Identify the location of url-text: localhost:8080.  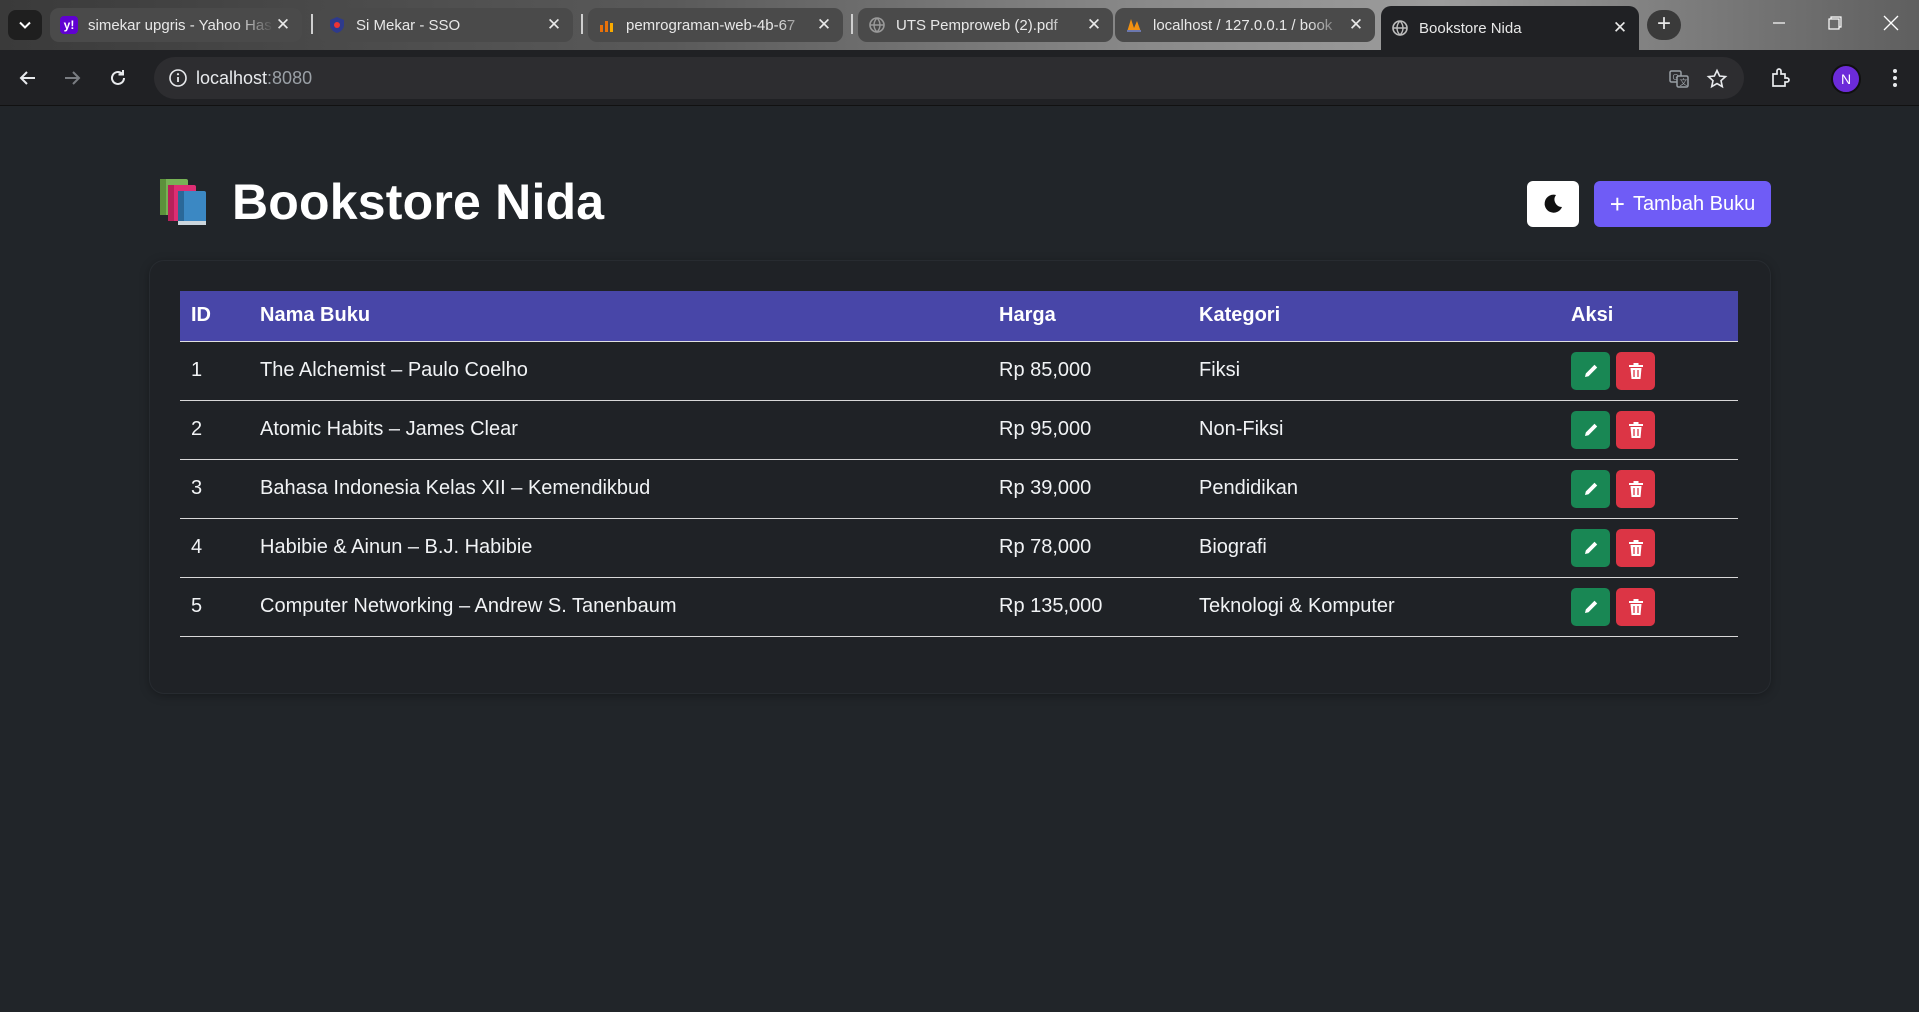
(254, 78).